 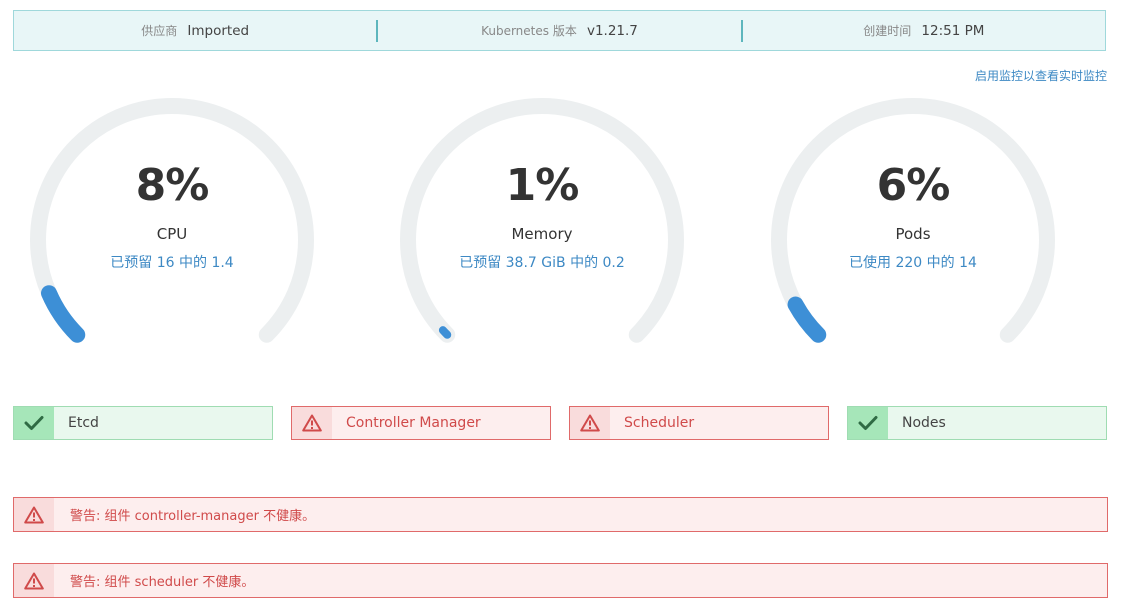 I want to click on cpu-label: CPU, so click(x=172, y=234).